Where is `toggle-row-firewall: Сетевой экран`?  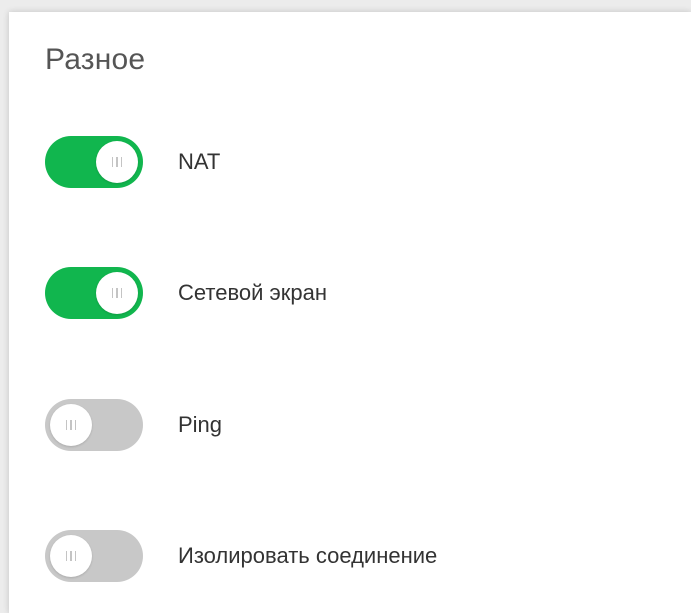 toggle-row-firewall: Сетевой экран is located at coordinates (186, 293).